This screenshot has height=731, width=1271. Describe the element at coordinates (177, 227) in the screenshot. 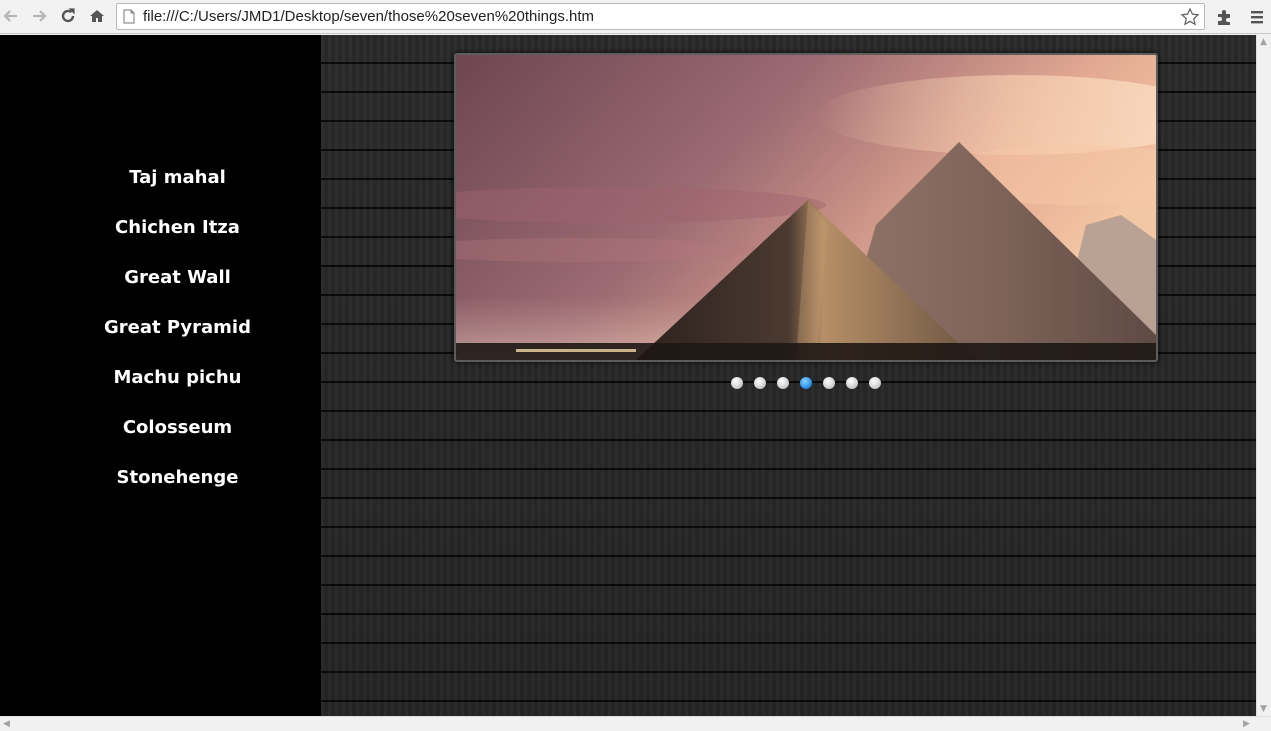

I see `nav-item-chichen-itza: Chichen Itza` at that location.